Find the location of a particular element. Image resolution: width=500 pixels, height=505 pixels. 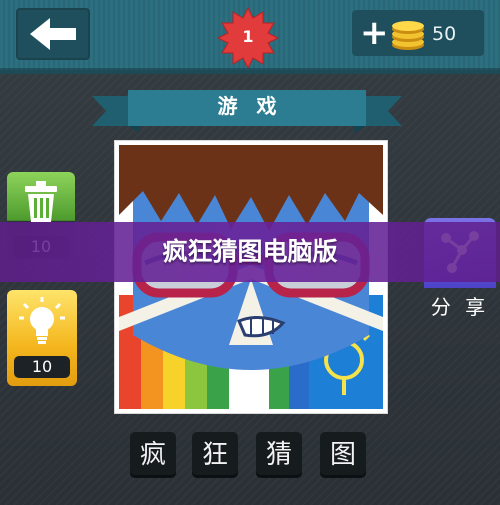

level-number: 1 is located at coordinates (248, 36).